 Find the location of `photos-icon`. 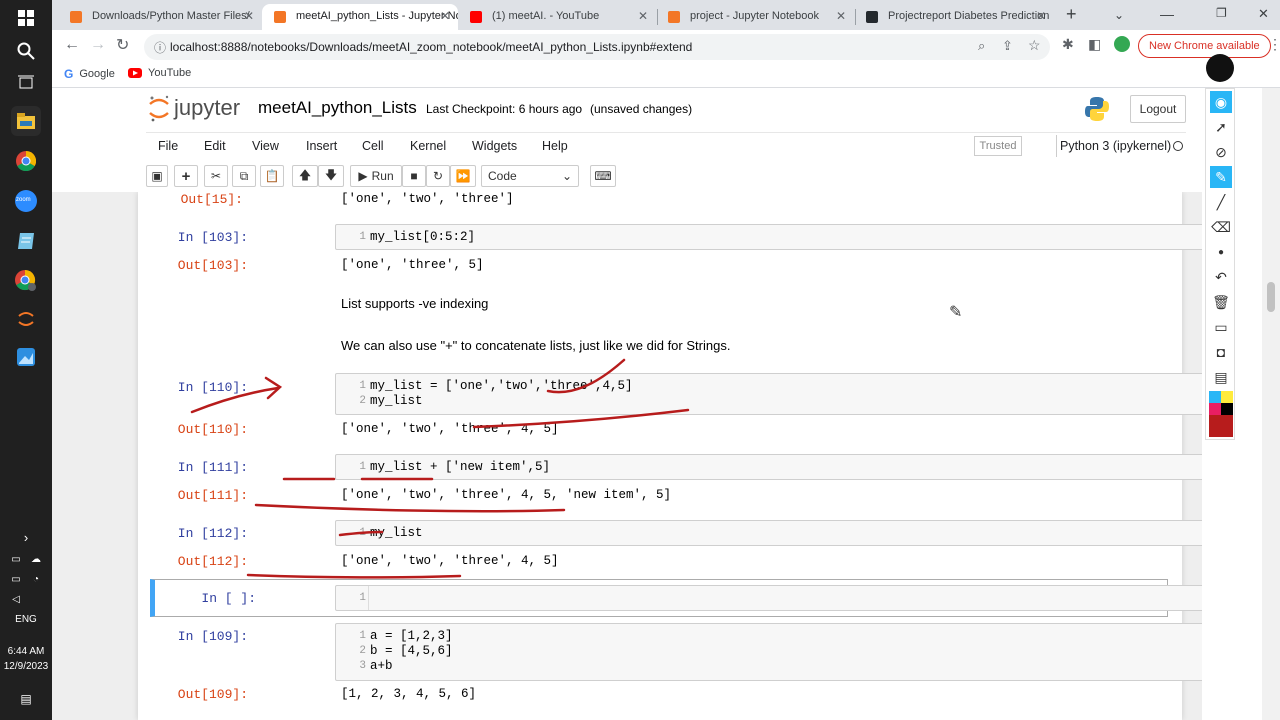

photos-icon is located at coordinates (26, 357).